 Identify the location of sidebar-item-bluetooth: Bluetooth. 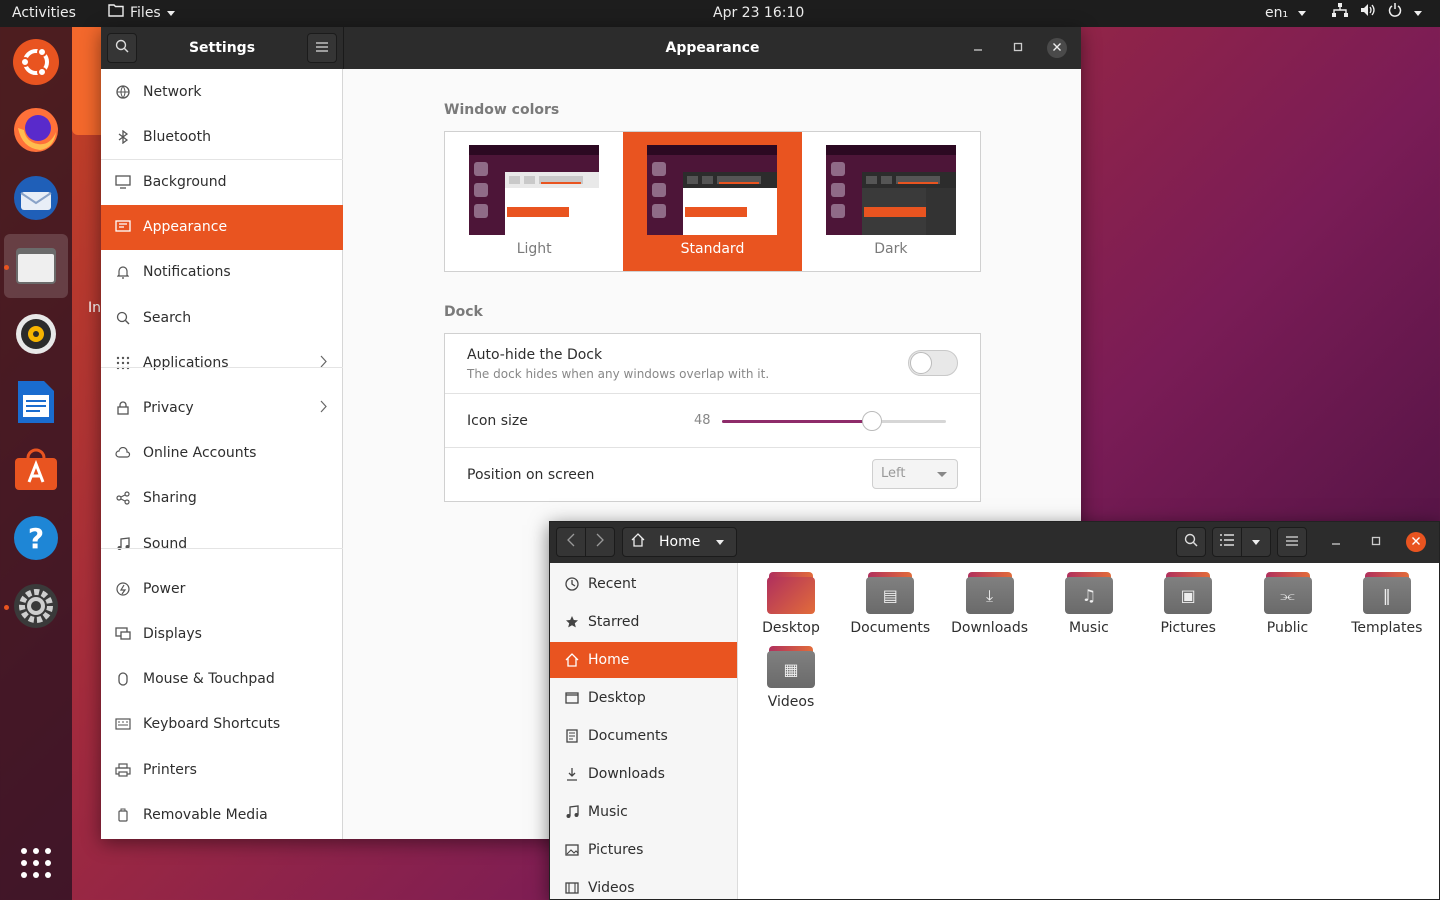
(222, 136).